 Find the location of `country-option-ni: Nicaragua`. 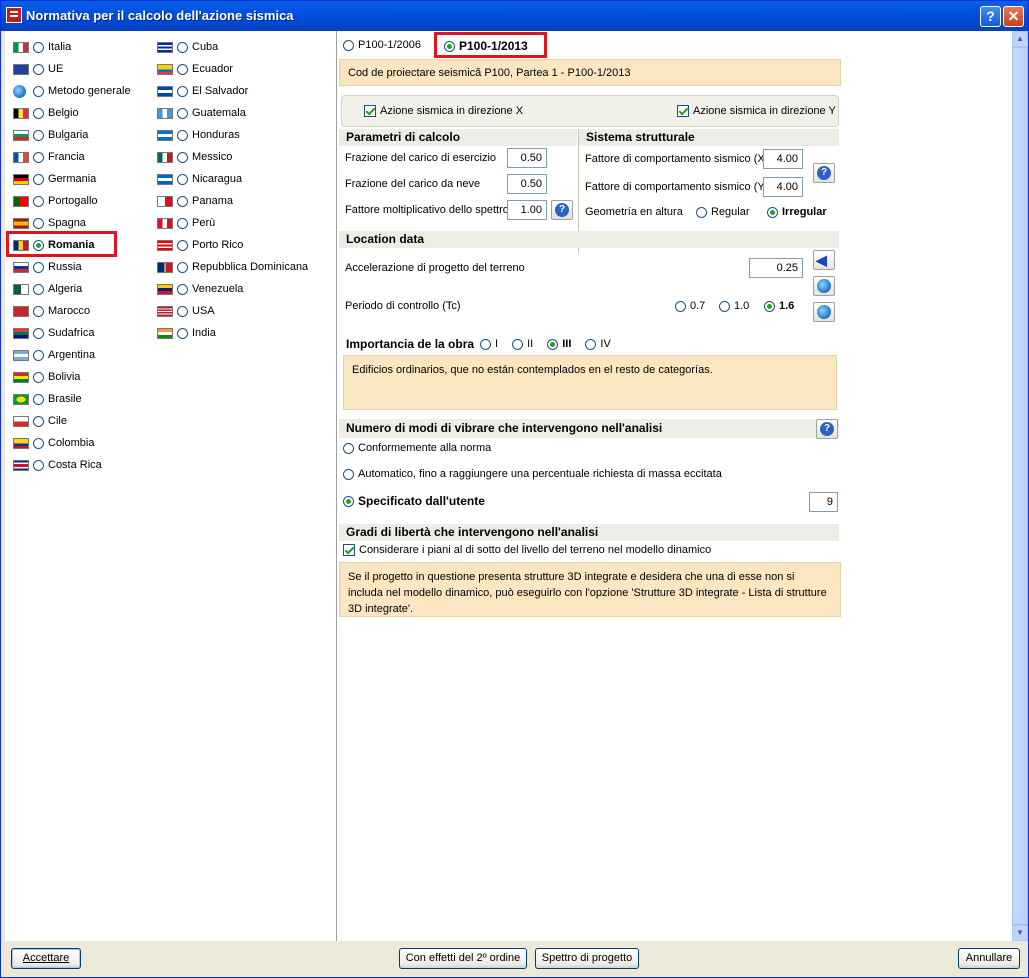

country-option-ni: Nicaragua is located at coordinates (199, 179).